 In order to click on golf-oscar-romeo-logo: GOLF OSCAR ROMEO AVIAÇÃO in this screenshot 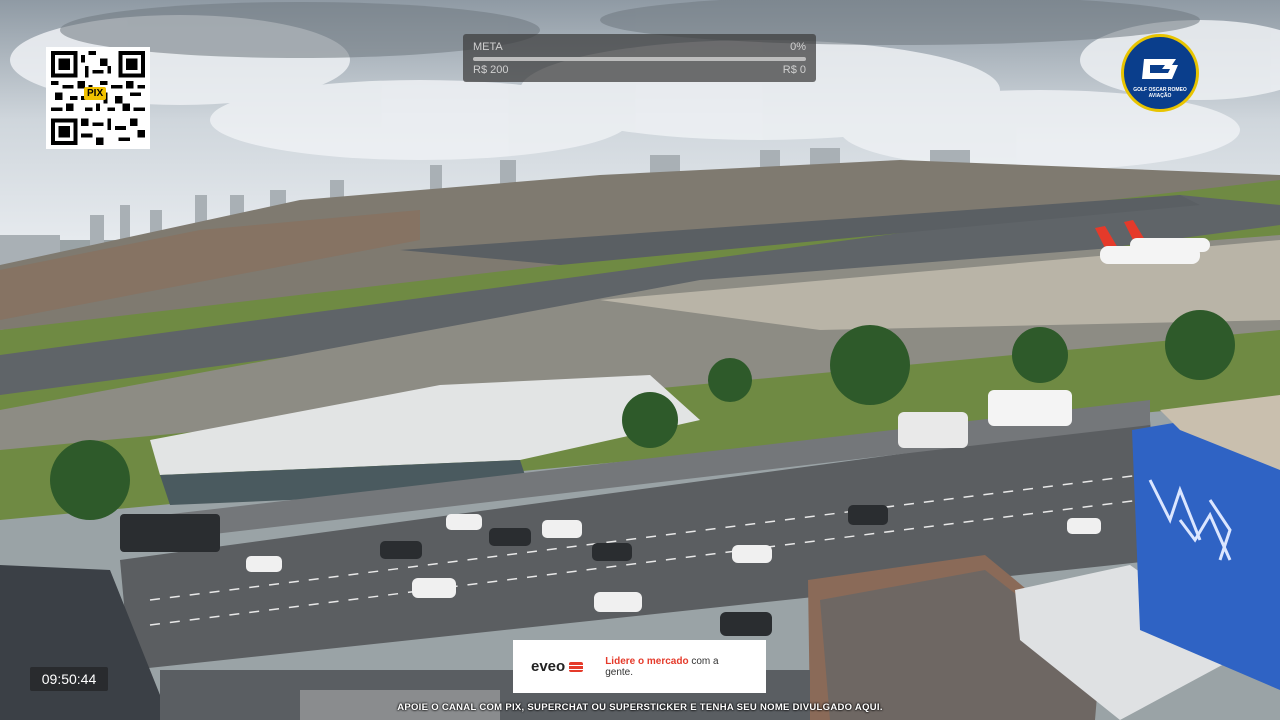, I will do `click(1160, 73)`.